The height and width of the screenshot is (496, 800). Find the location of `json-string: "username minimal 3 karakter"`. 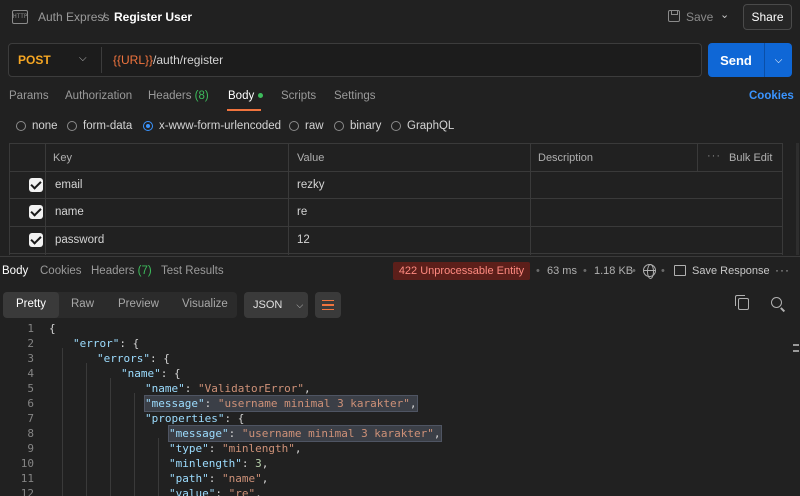

json-string: "username minimal 3 karakter" is located at coordinates (337, 433).